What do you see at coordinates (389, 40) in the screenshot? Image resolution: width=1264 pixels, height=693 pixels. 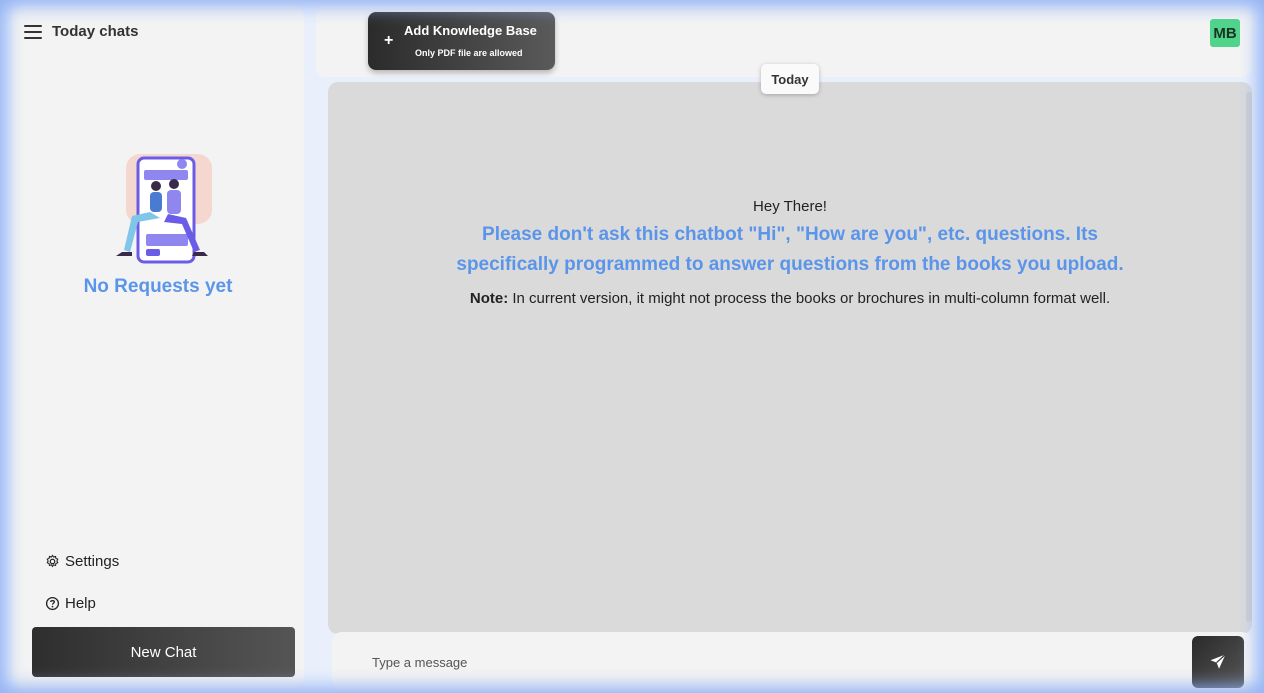 I see `plus-icon: +` at bounding box center [389, 40].